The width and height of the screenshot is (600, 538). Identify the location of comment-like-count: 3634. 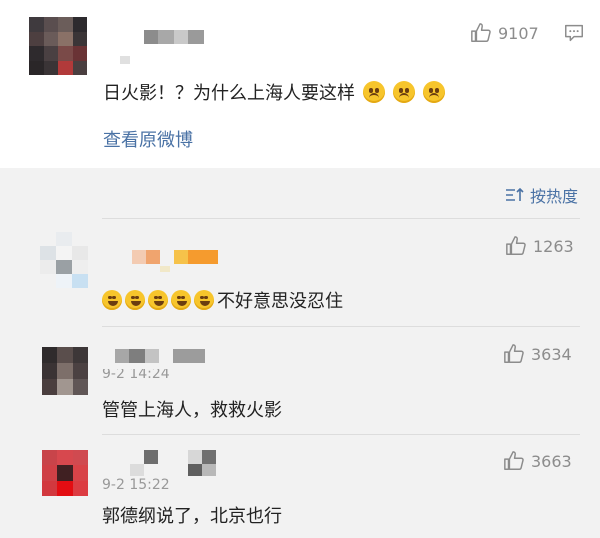
(551, 354).